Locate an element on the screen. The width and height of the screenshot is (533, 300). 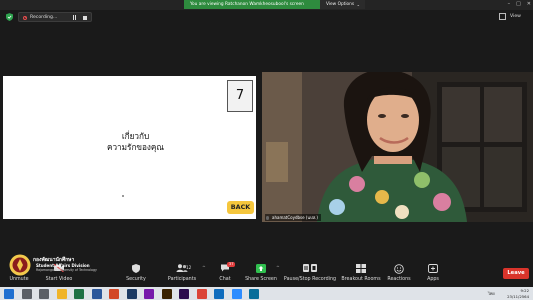
logo-subtext: Rajamangala University of Technology is located at coordinates (66, 270).